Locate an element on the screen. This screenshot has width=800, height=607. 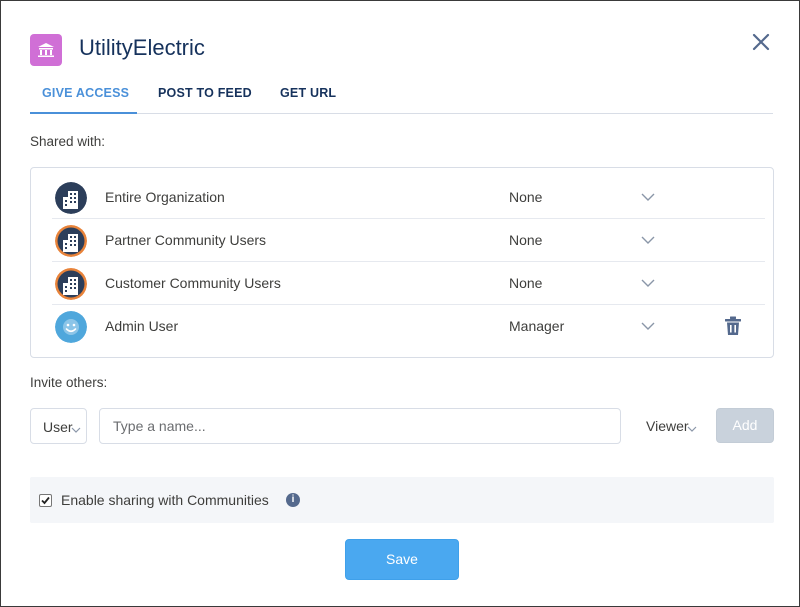
access-level-select: Manager is located at coordinates (536, 326).